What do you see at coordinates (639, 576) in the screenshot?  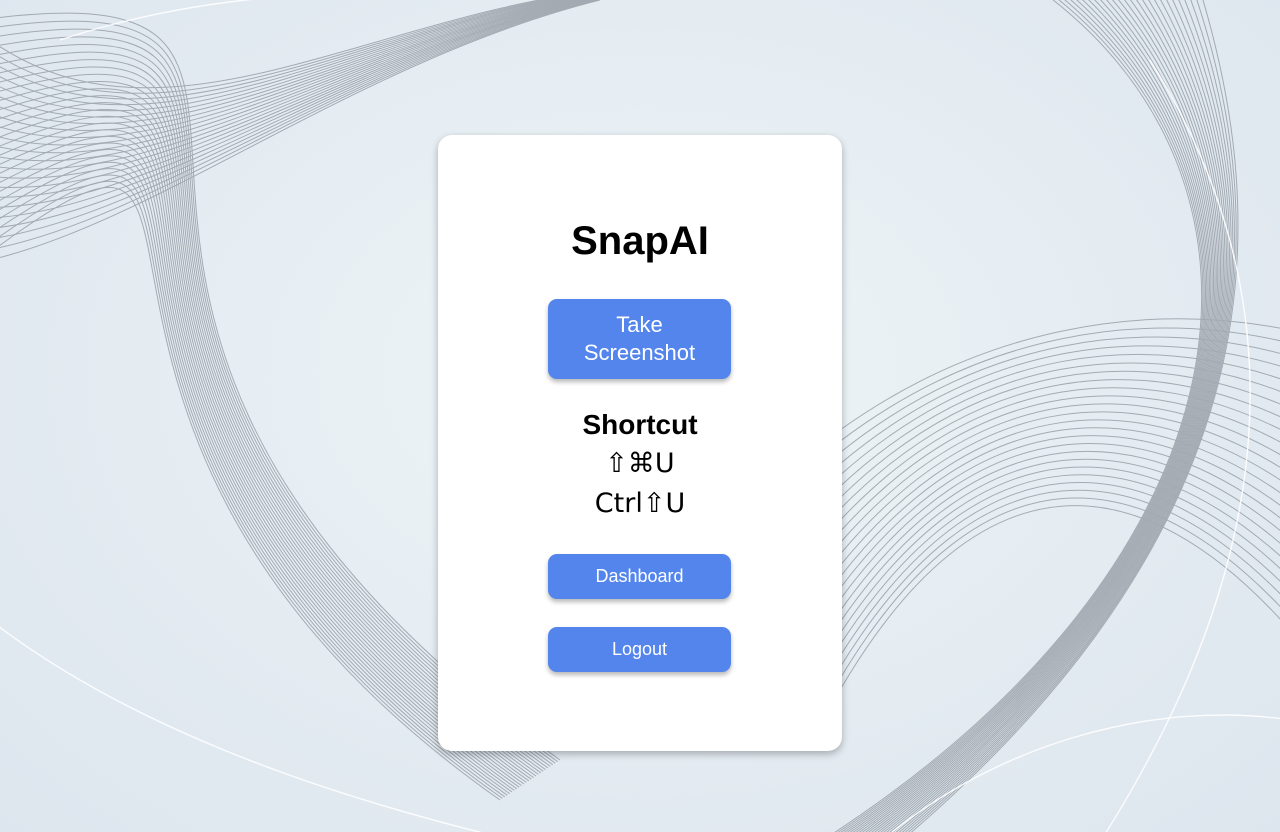 I see `dashboard-button: Dashboard` at bounding box center [639, 576].